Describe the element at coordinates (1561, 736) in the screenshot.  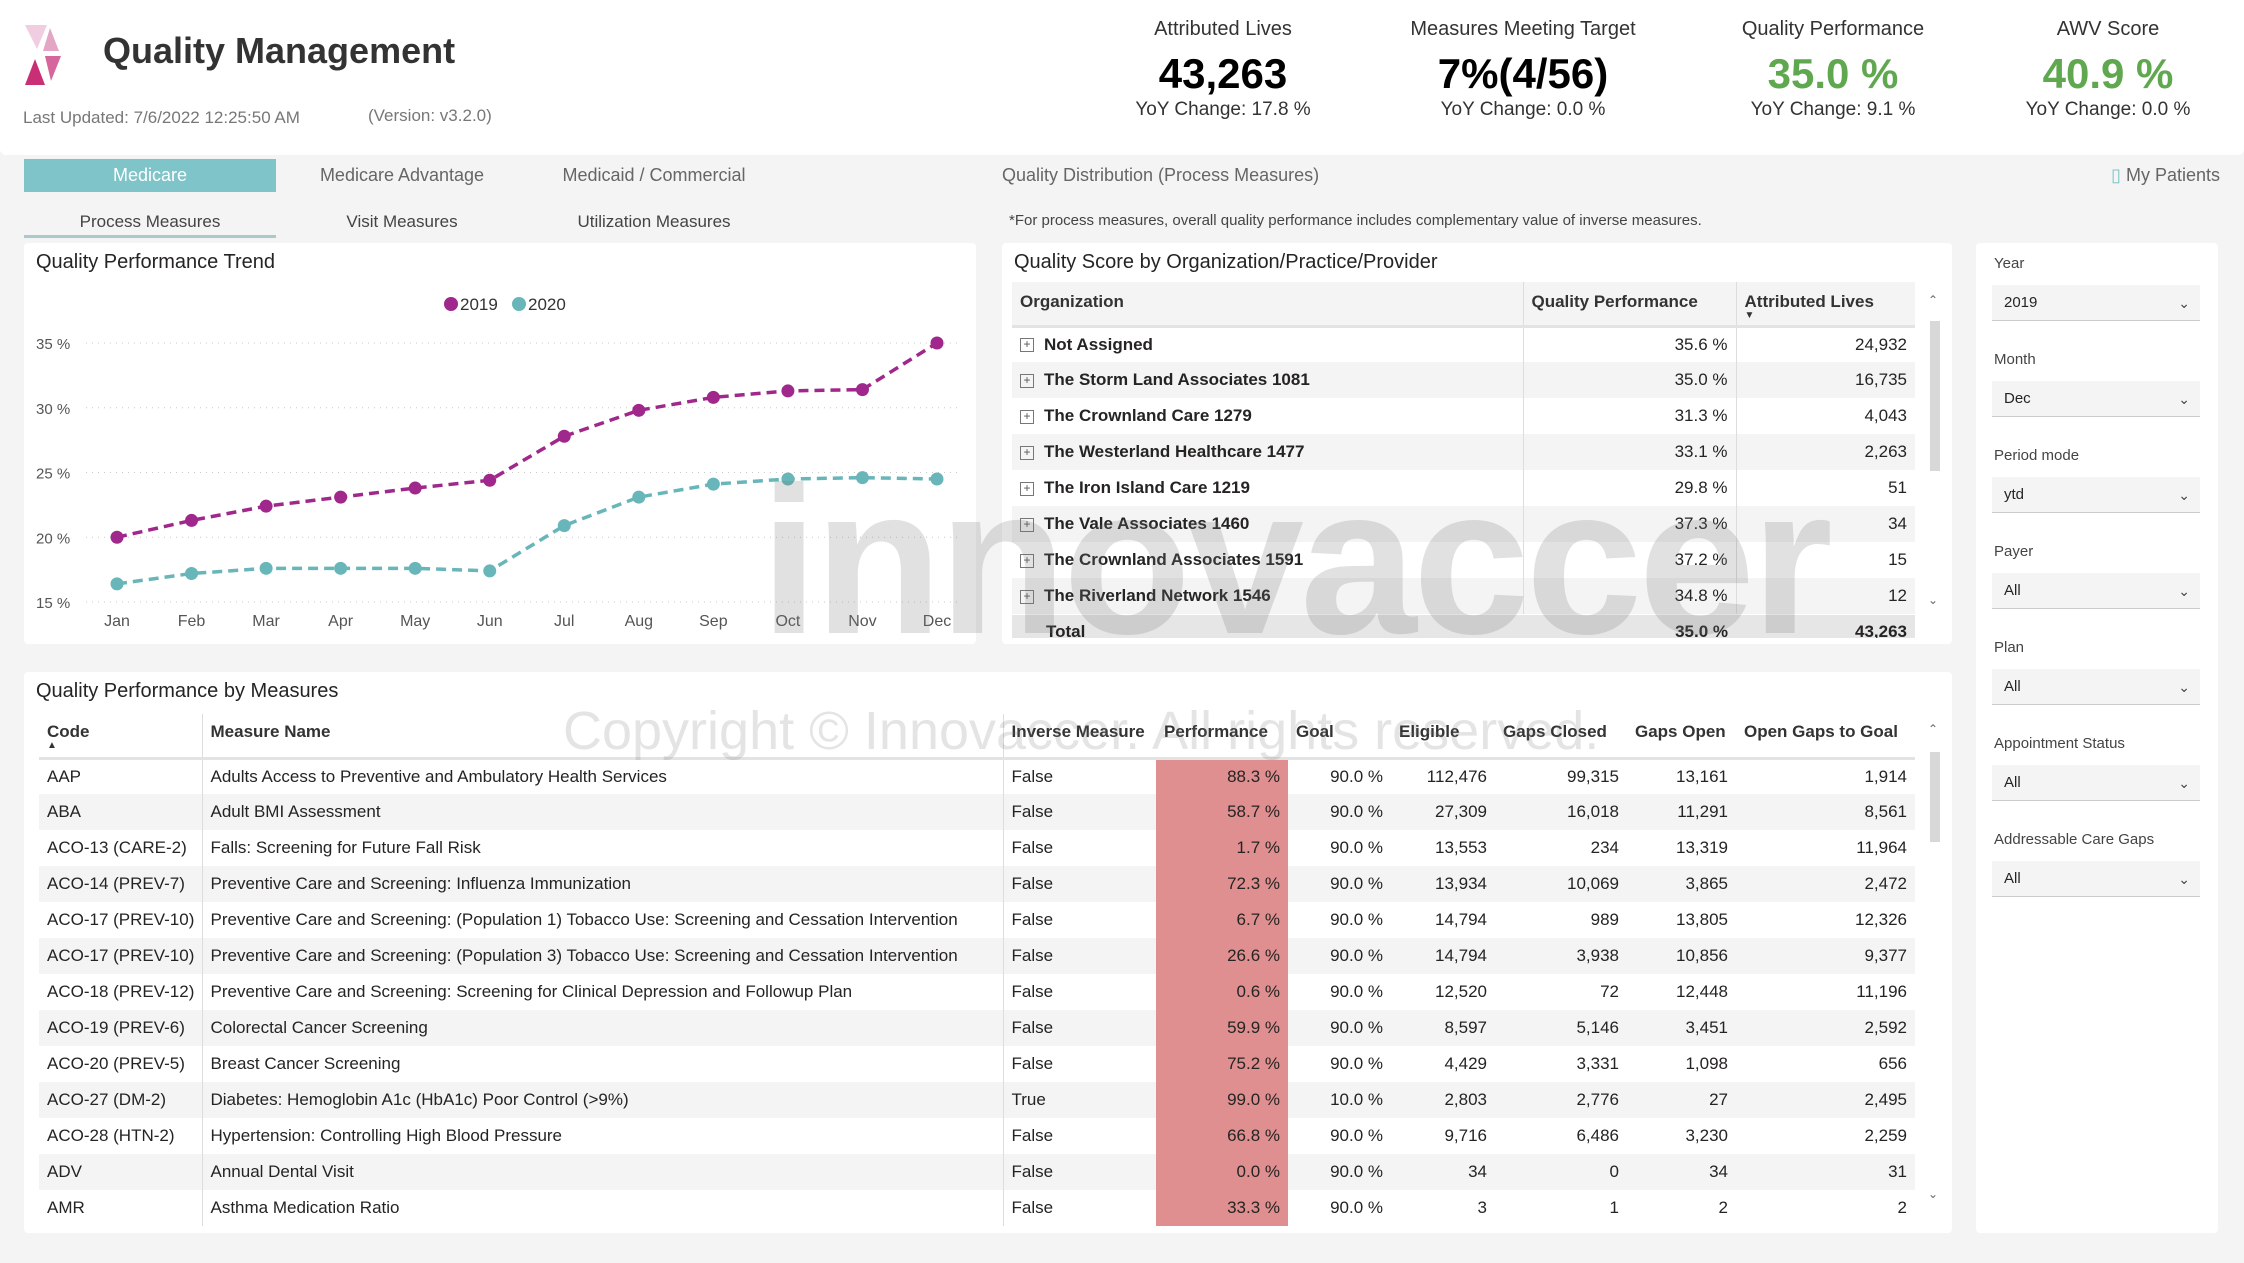
I see `column-header-gaps-closed: Gaps Closed` at that location.